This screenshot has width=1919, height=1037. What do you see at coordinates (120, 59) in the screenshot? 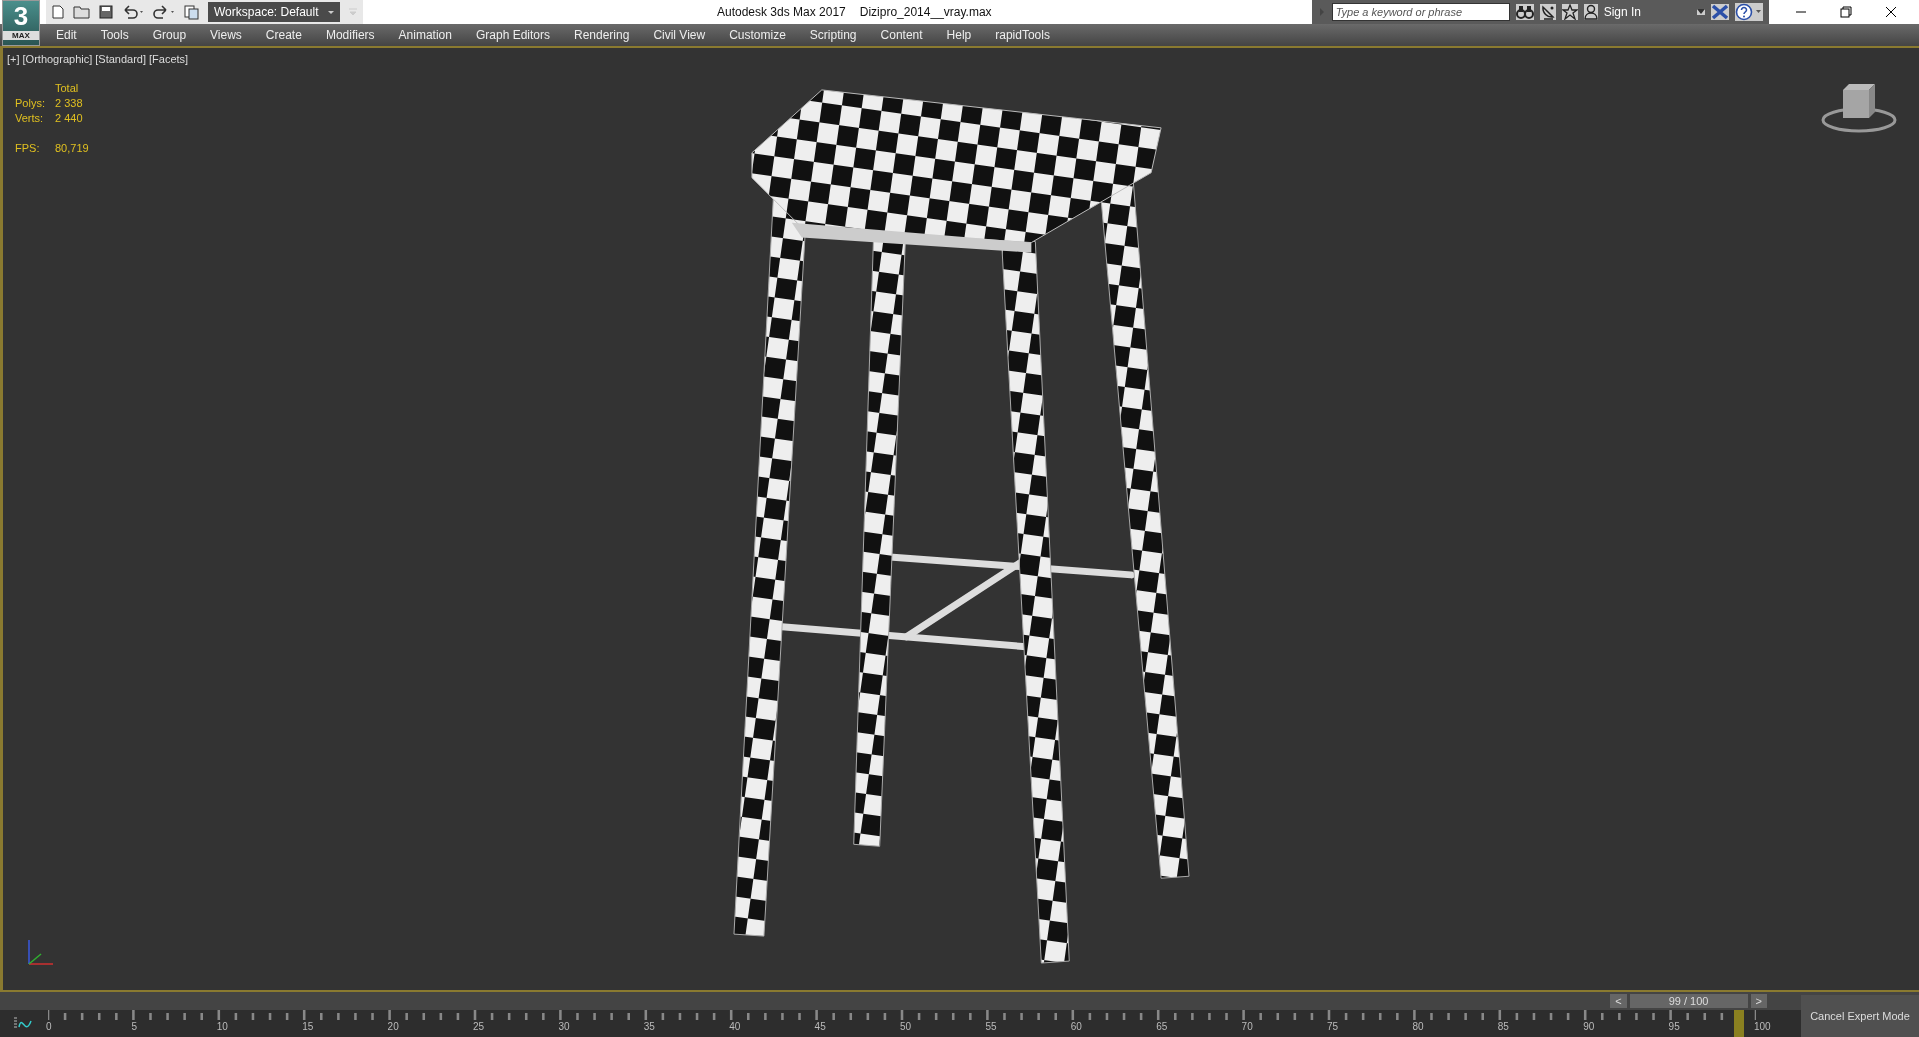
I see `viewport-label: [Standard]` at bounding box center [120, 59].